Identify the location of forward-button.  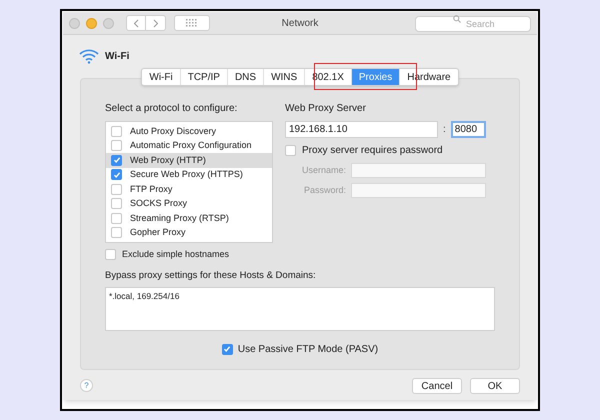
(156, 23).